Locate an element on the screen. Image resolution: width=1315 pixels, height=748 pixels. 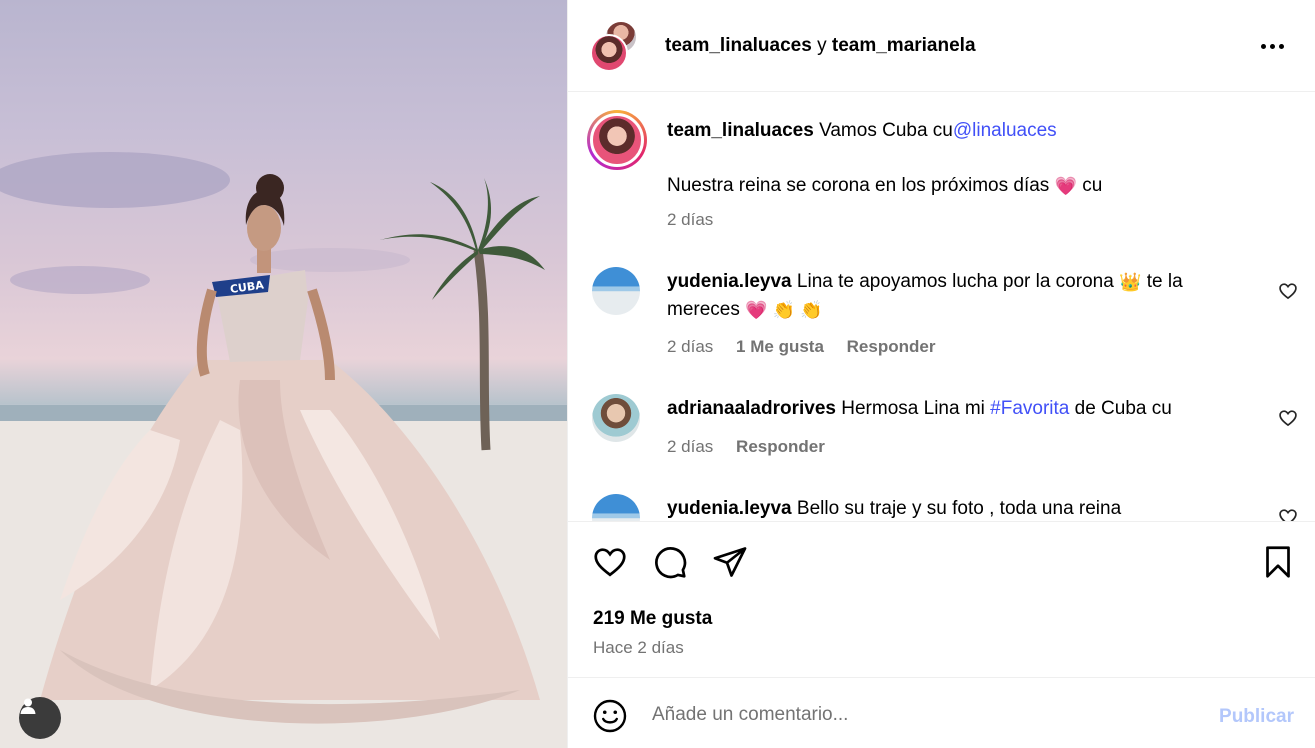
comment-text: Lina te apoyamos lucha por la corona is located at coordinates (955, 281).